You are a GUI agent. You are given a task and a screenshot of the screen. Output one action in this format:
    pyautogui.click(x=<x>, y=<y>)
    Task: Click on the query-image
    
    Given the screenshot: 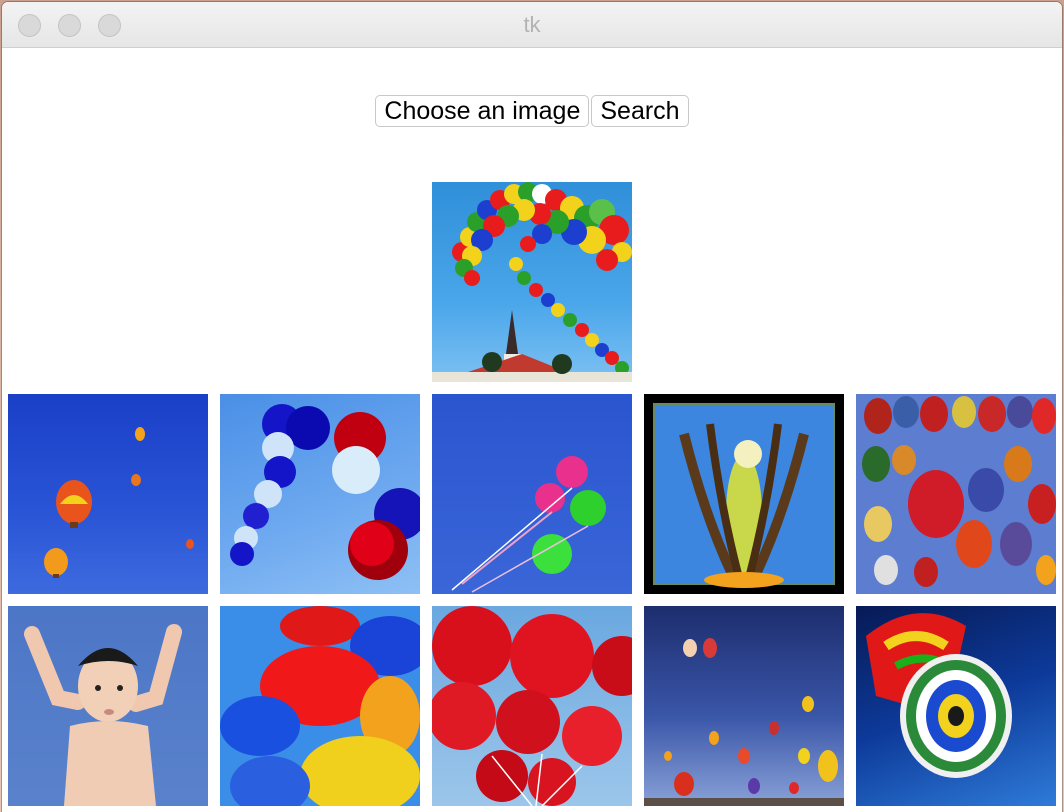 What is the action you would take?
    pyautogui.click(x=532, y=282)
    